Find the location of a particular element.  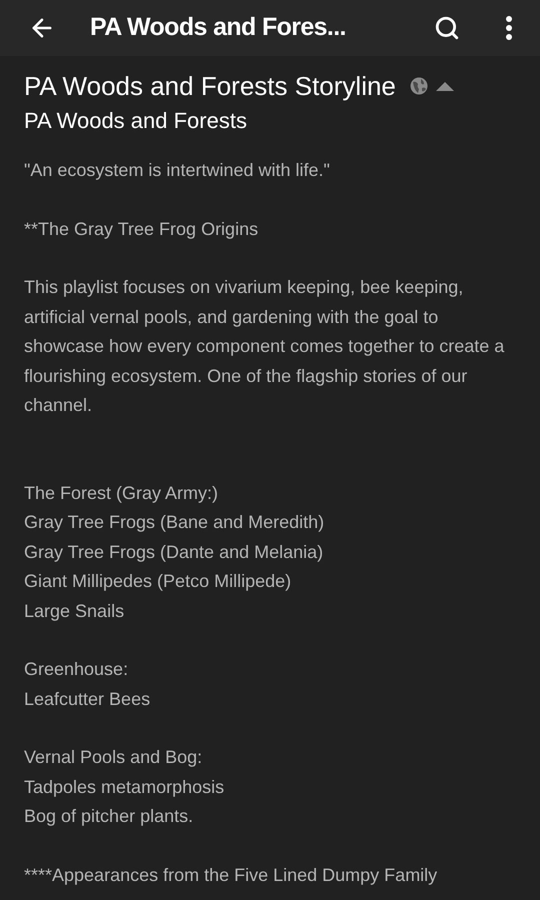

description-text: **The Gray Tree Frog Origins is located at coordinates (142, 229).